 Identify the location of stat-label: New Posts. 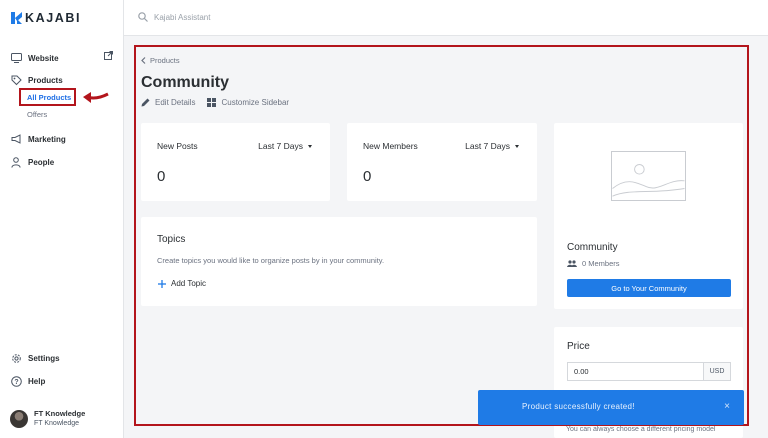
(177, 146).